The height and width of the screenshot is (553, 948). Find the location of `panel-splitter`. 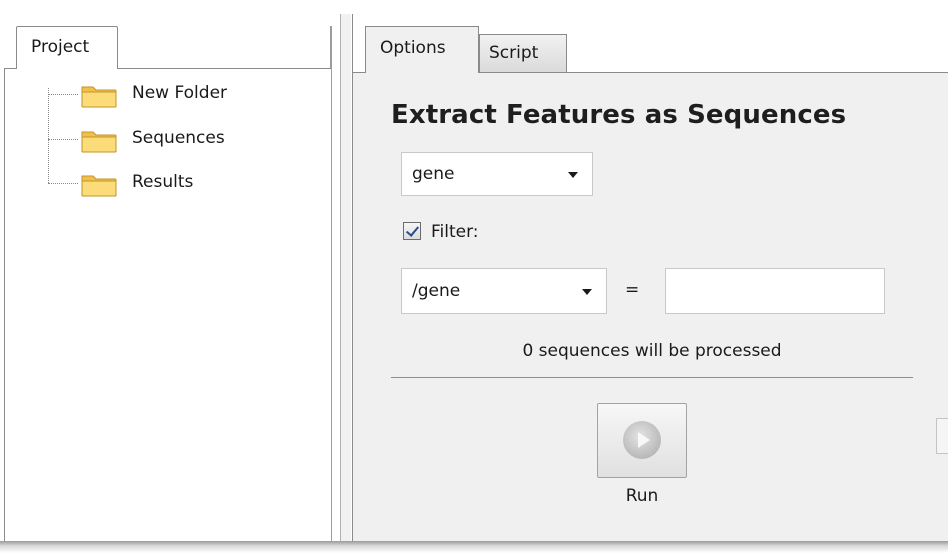

panel-splitter is located at coordinates (345, 278).